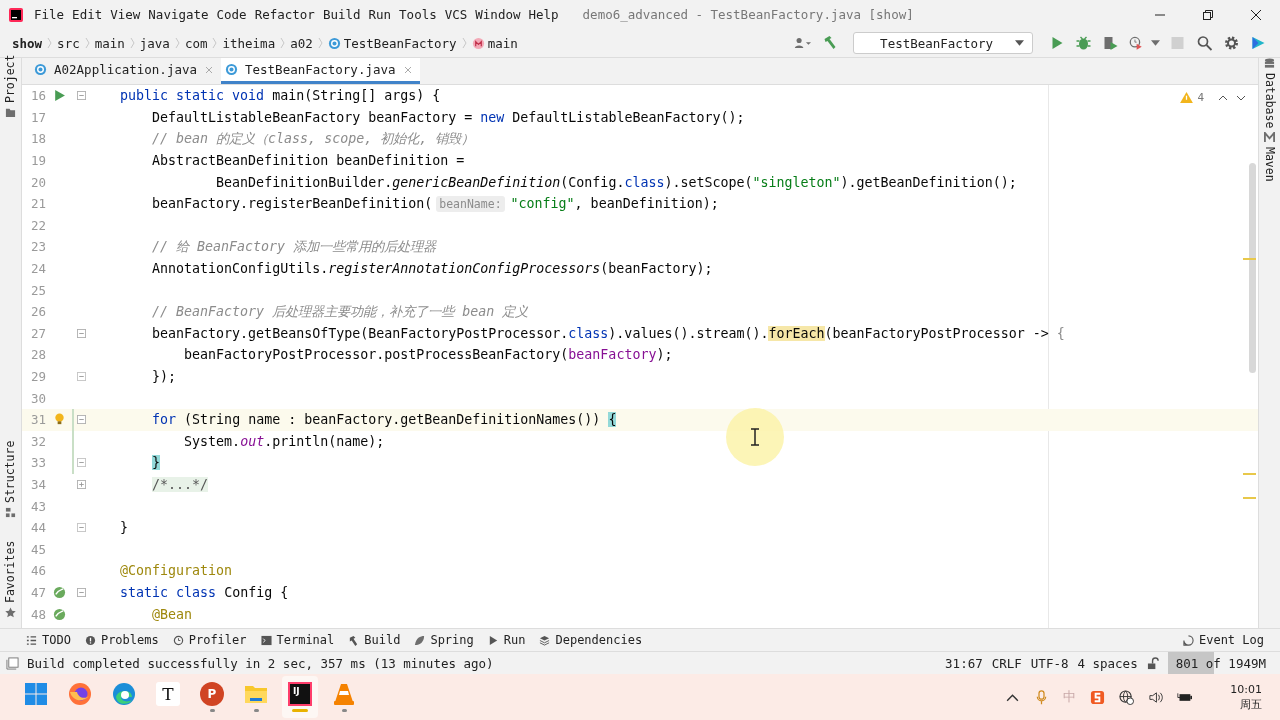  I want to click on tool-window-tab: Favorites, so click(10, 579).